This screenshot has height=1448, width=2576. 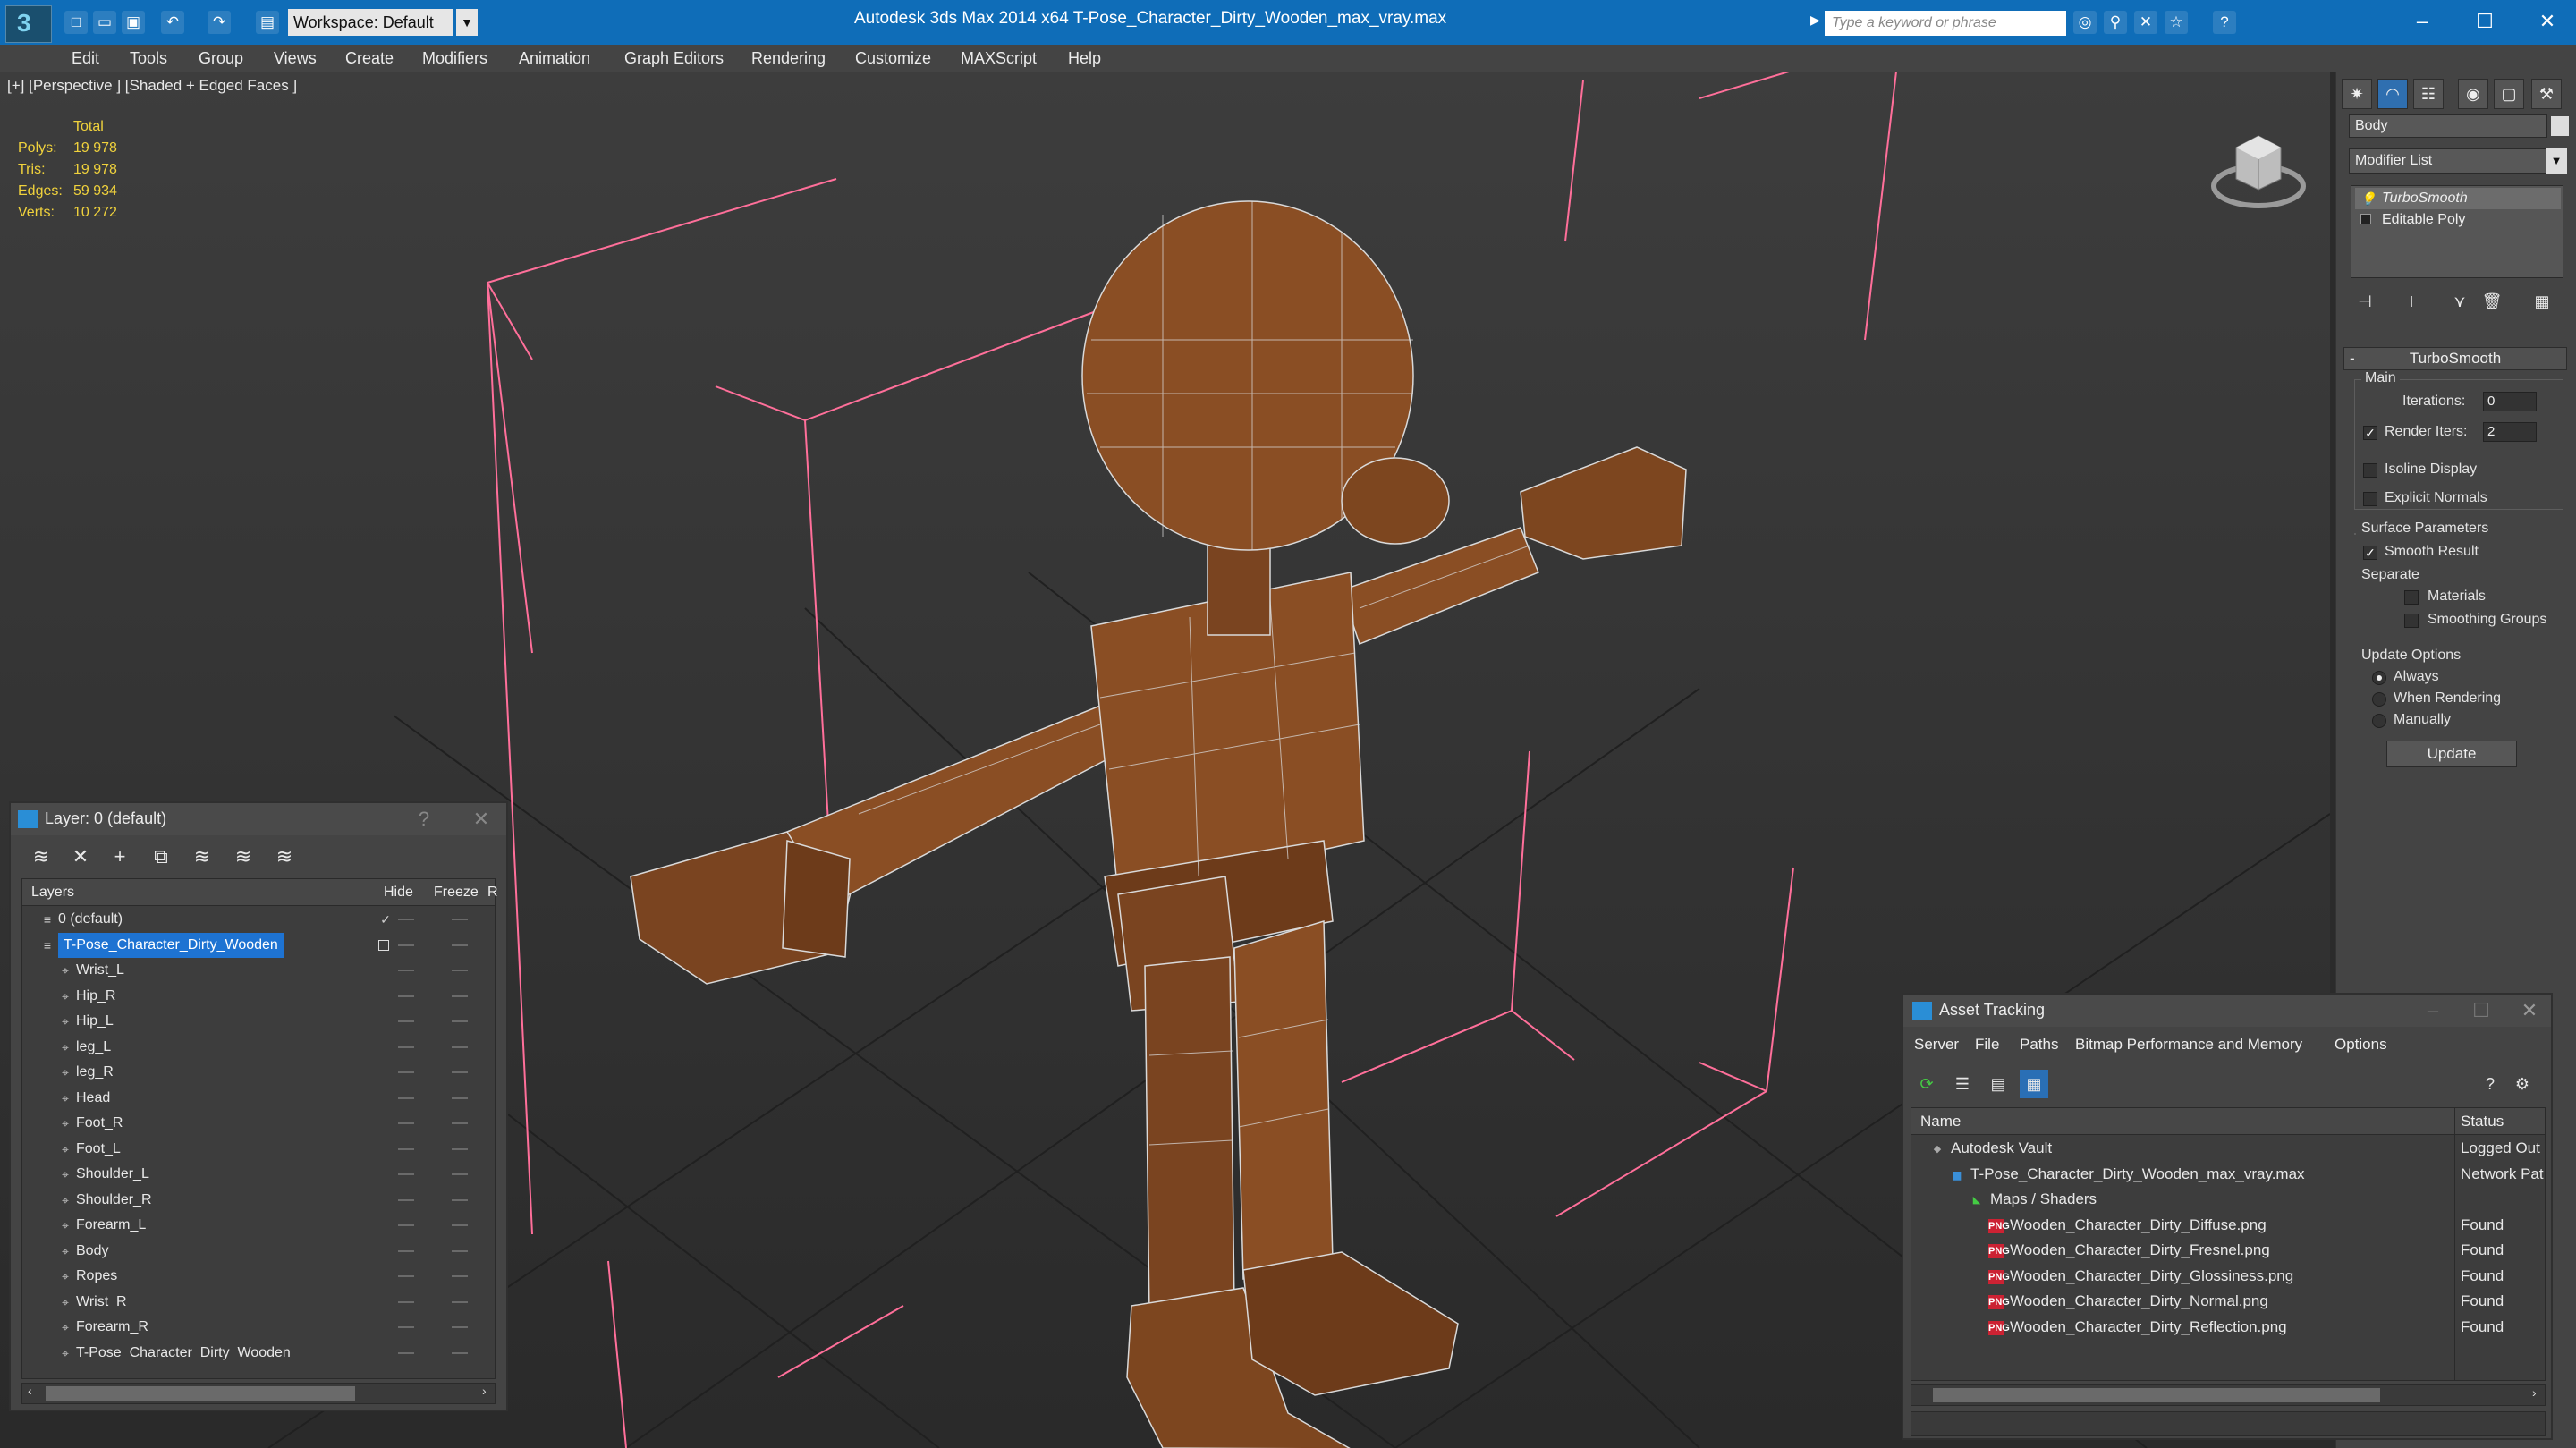 What do you see at coordinates (2485, 21) in the screenshot?
I see `maximize-icon: ☐` at bounding box center [2485, 21].